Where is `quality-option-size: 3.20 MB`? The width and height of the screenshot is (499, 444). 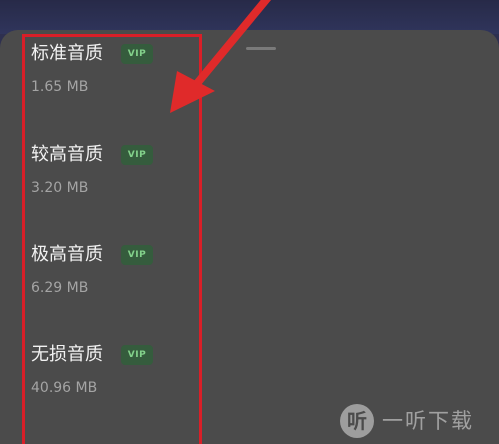
quality-option-size: 3.20 MB is located at coordinates (60, 188).